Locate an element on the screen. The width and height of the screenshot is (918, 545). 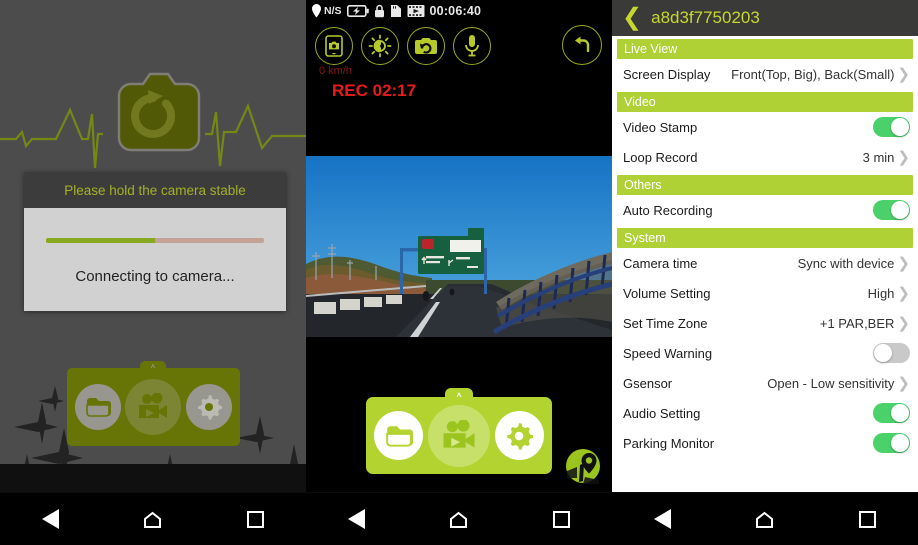
map-pin-icon is located at coordinates (583, 466).